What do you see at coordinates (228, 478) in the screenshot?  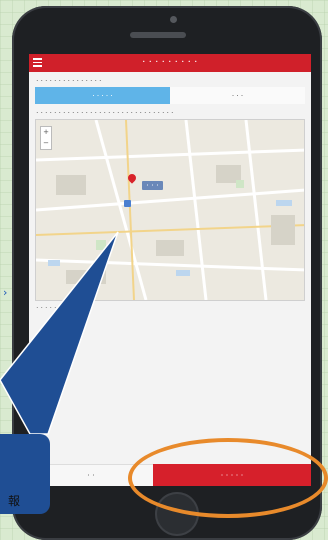 I see `highlight-ring` at bounding box center [228, 478].